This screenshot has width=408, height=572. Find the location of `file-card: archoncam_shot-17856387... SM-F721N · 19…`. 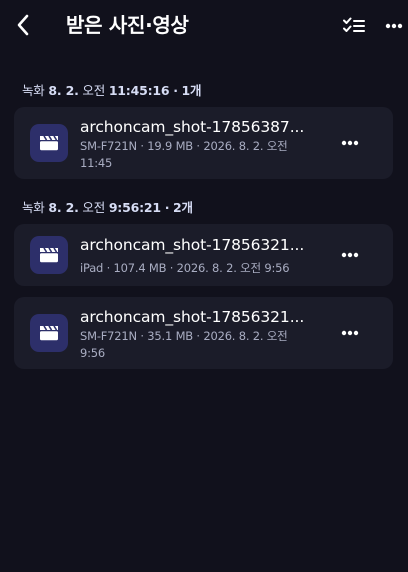

file-card: archoncam_shot-17856387... SM-F721N · 19… is located at coordinates (203, 143).